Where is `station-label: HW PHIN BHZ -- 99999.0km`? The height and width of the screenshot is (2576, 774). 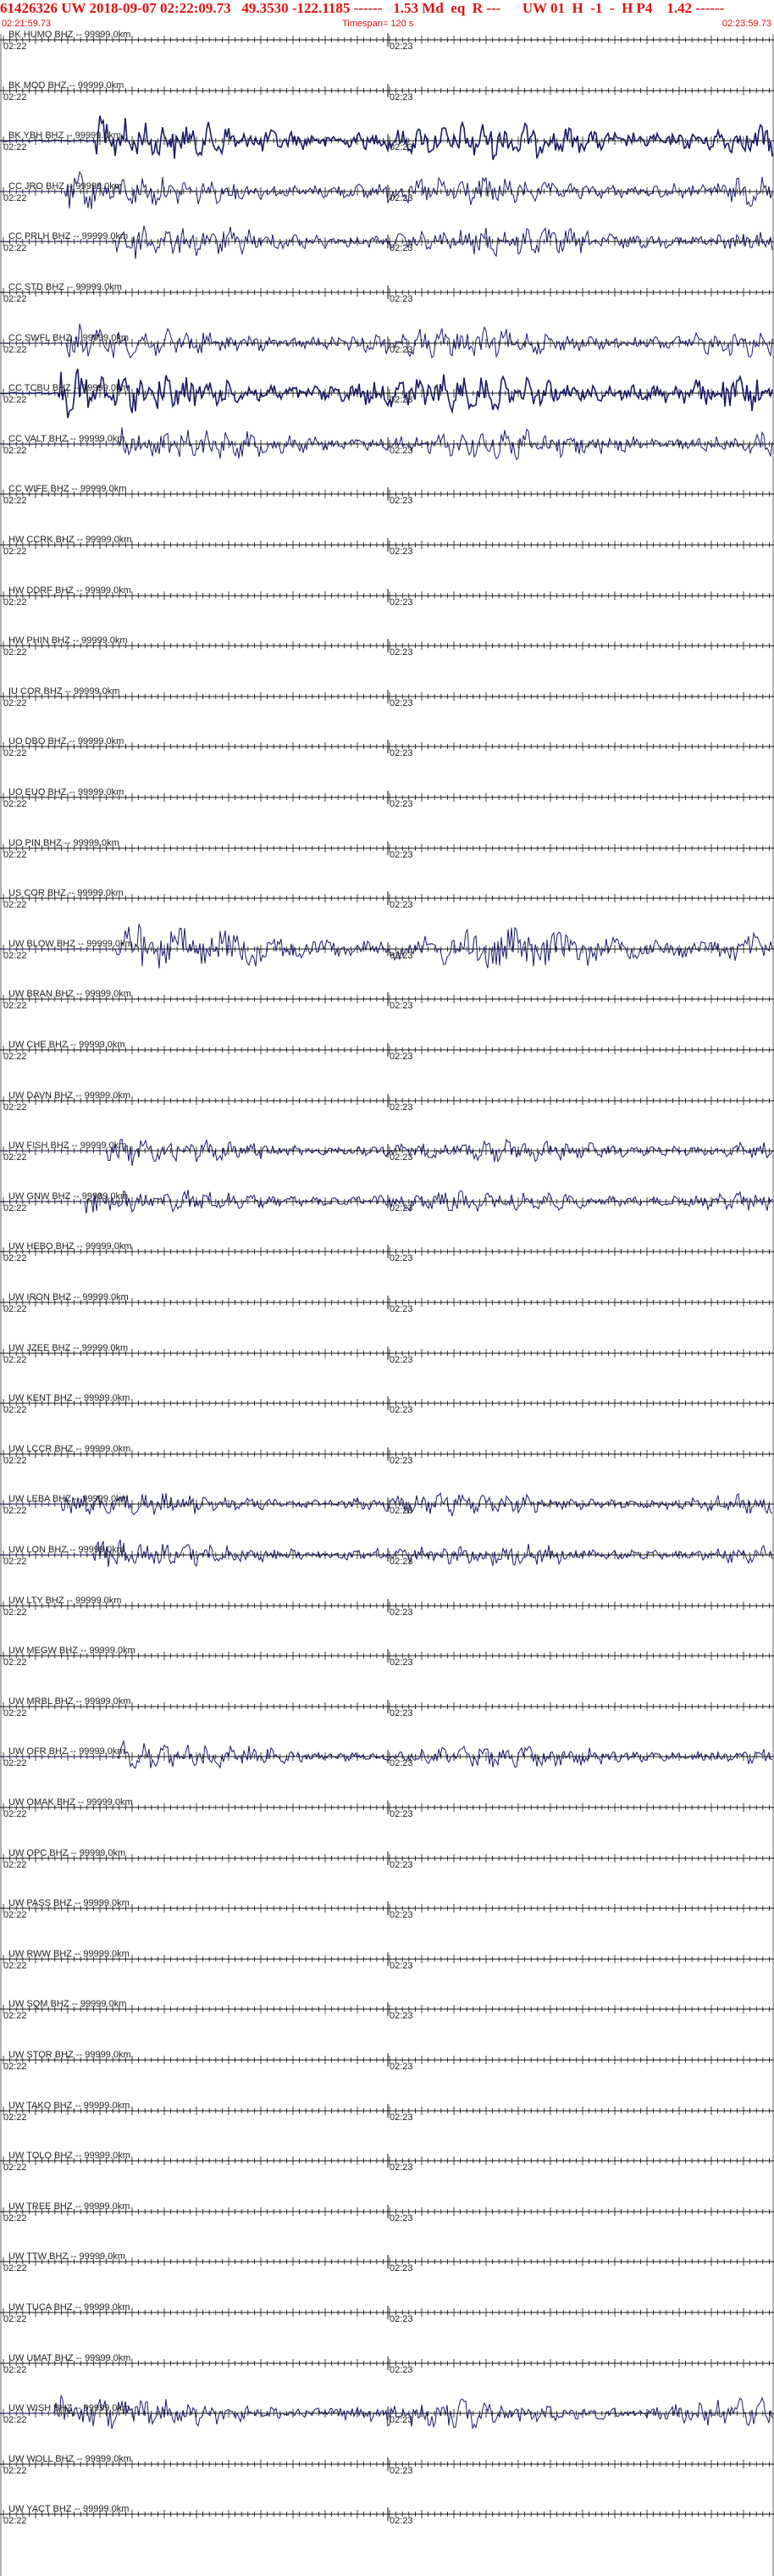 station-label: HW PHIN BHZ -- 99999.0km is located at coordinates (68, 641).